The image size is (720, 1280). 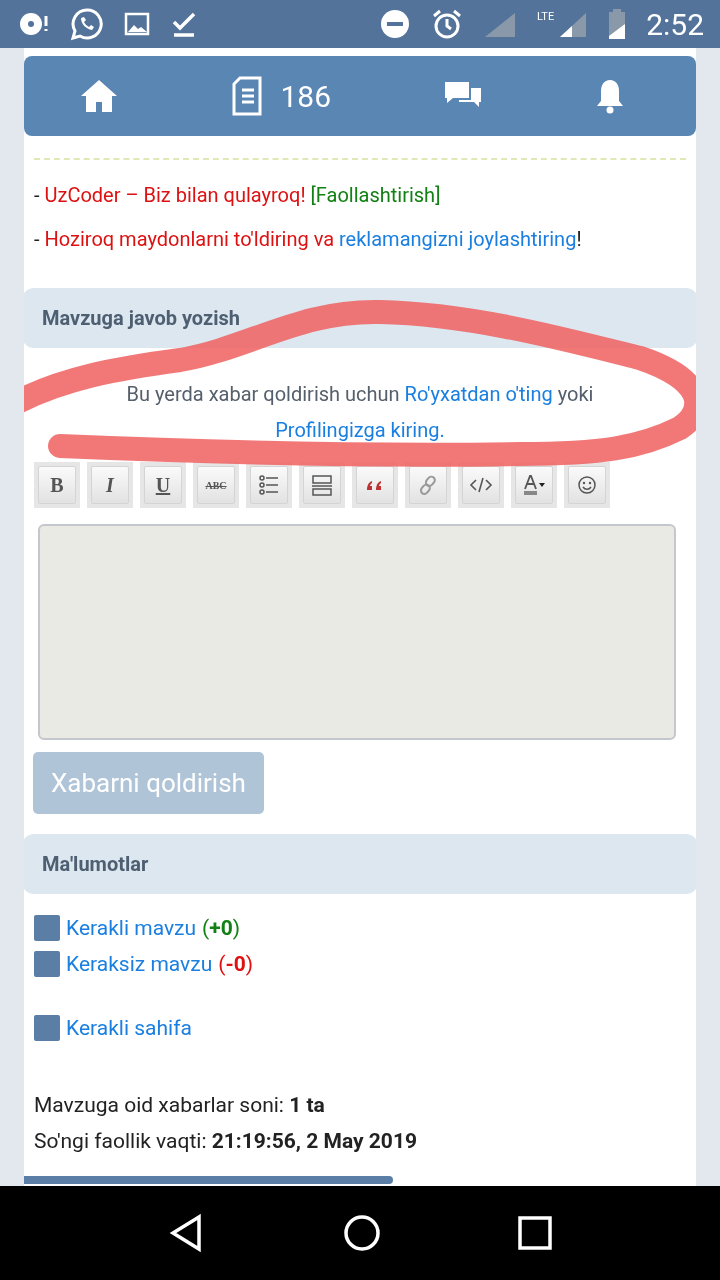 I want to click on clock-time: 2:52, so click(x=675, y=24).